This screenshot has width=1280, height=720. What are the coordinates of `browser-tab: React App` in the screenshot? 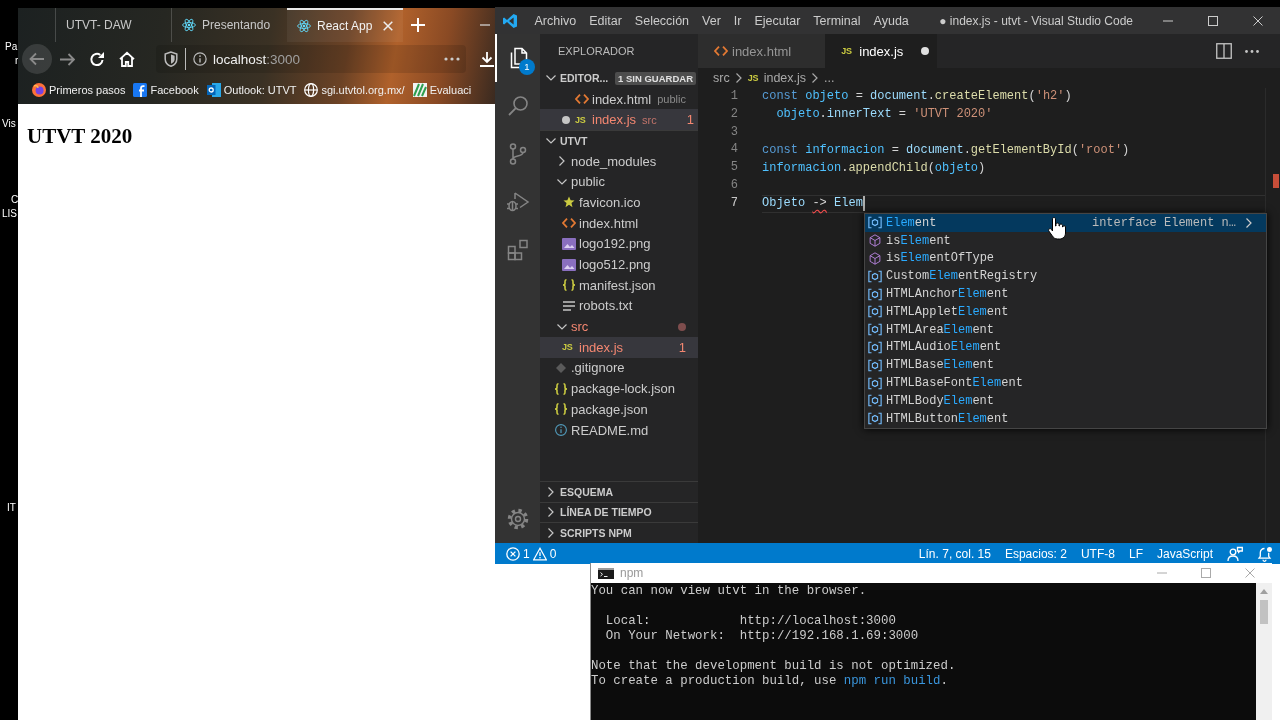 It's located at (345, 25).